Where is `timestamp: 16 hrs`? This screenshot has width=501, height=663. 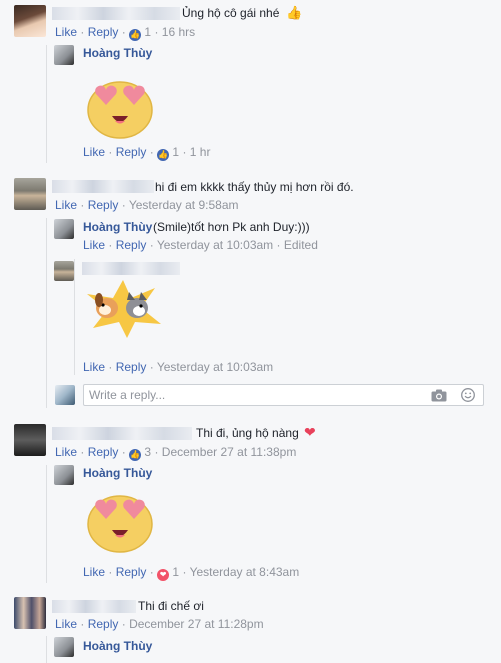 timestamp: 16 hrs is located at coordinates (178, 32).